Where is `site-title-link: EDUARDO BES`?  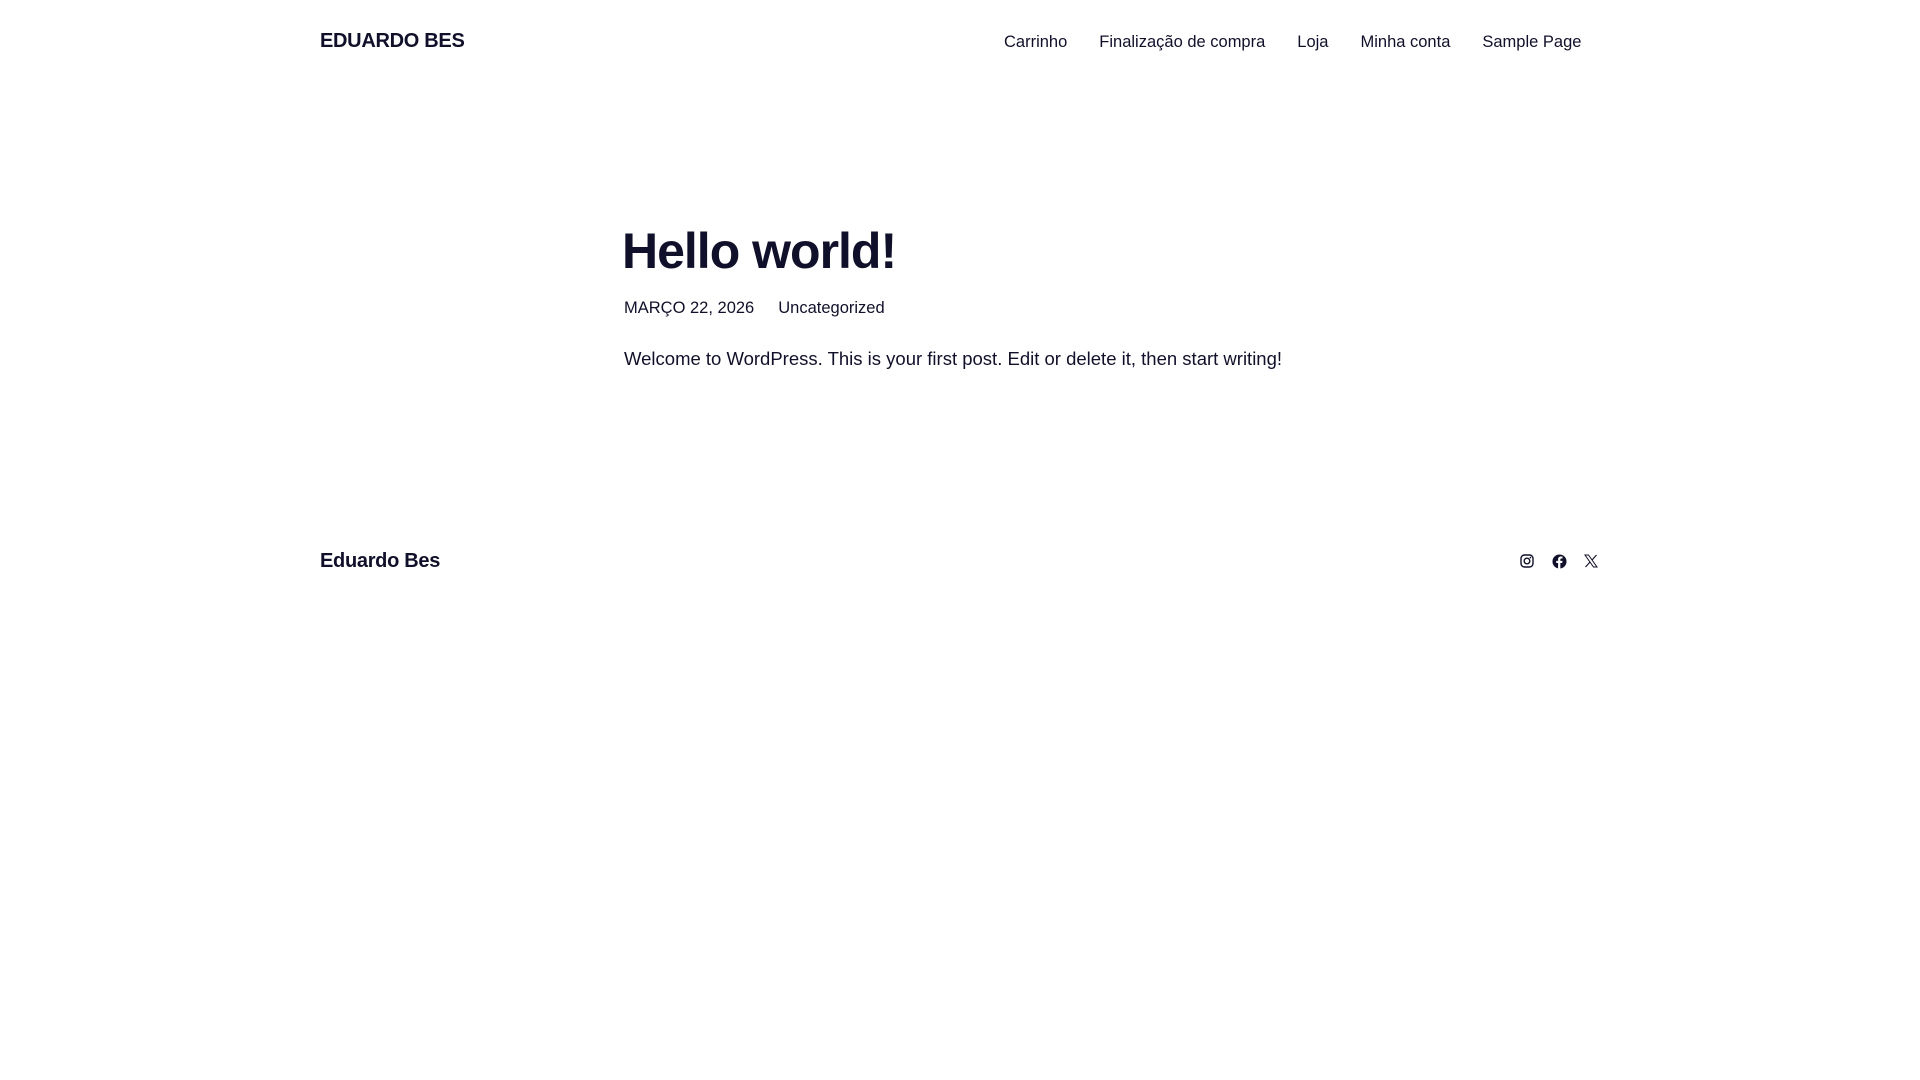
site-title-link: EDUARDO BES is located at coordinates (392, 41).